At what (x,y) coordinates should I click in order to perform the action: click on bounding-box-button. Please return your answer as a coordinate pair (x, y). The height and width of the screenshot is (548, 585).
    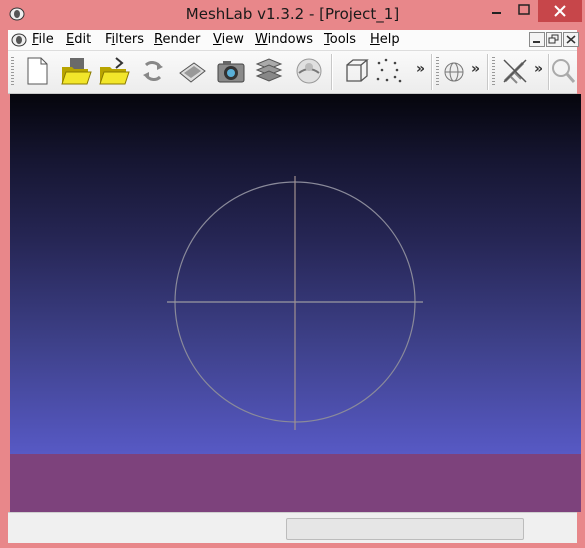
    Looking at the image, I should click on (357, 71).